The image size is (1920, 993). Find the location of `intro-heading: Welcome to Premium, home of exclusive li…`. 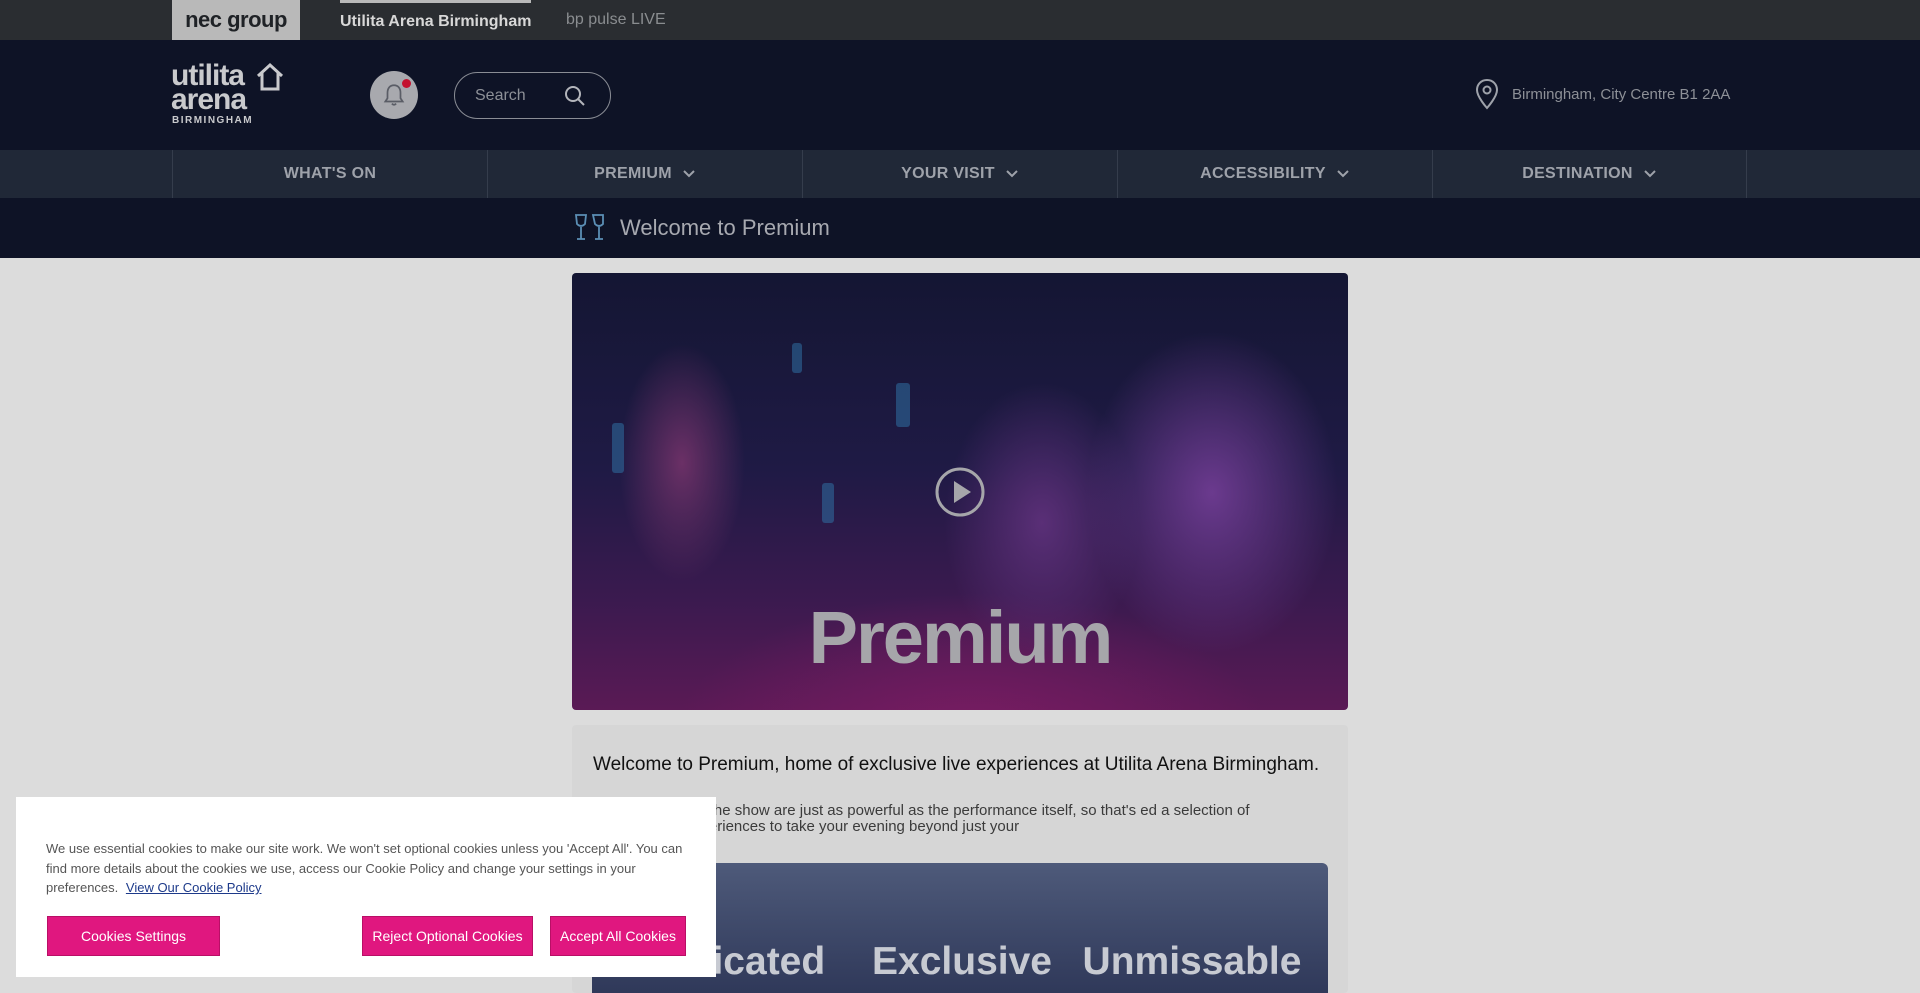

intro-heading: Welcome to Premium, home of exclusive li… is located at coordinates (956, 764).